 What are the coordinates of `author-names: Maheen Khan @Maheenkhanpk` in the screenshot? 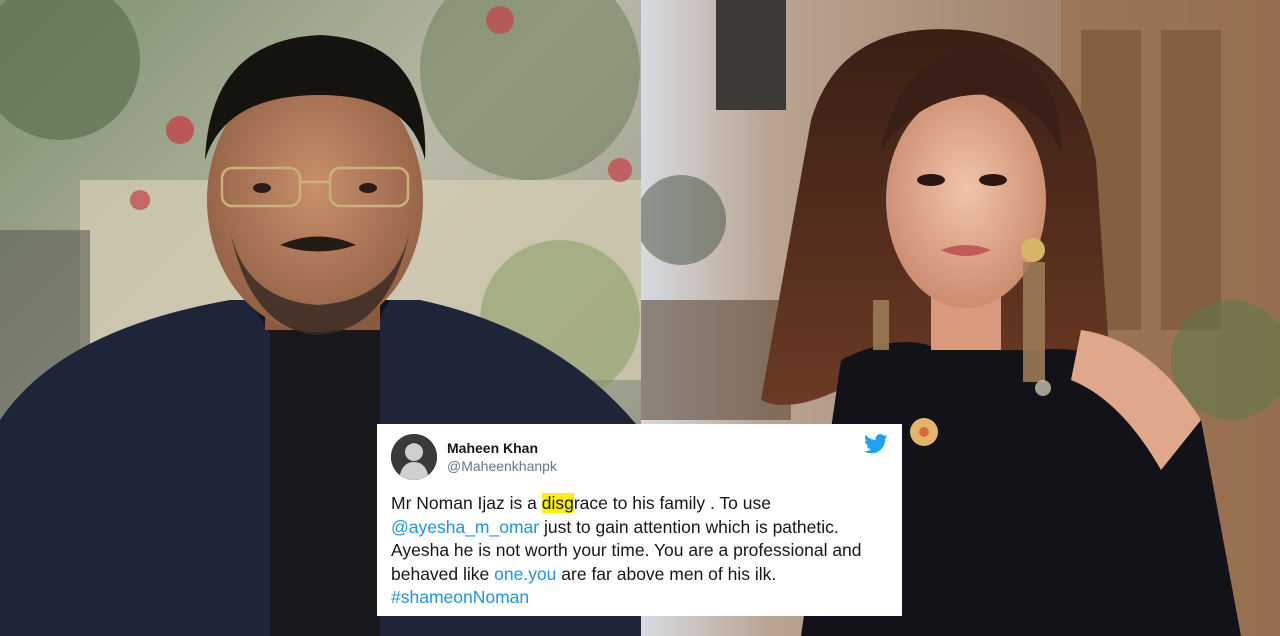 It's located at (502, 457).